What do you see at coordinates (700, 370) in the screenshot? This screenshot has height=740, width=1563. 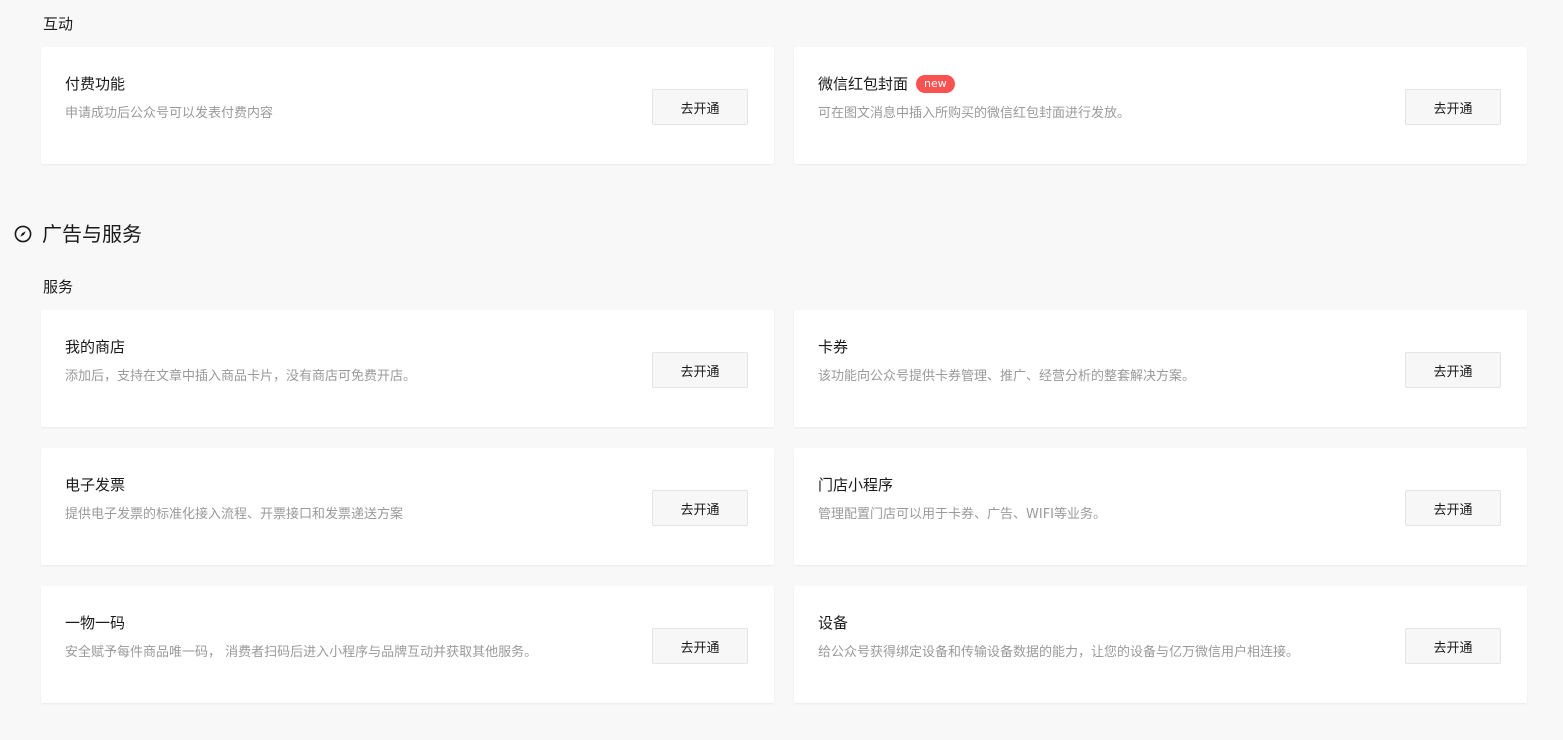 I see `open-button-my-store: 去开通` at bounding box center [700, 370].